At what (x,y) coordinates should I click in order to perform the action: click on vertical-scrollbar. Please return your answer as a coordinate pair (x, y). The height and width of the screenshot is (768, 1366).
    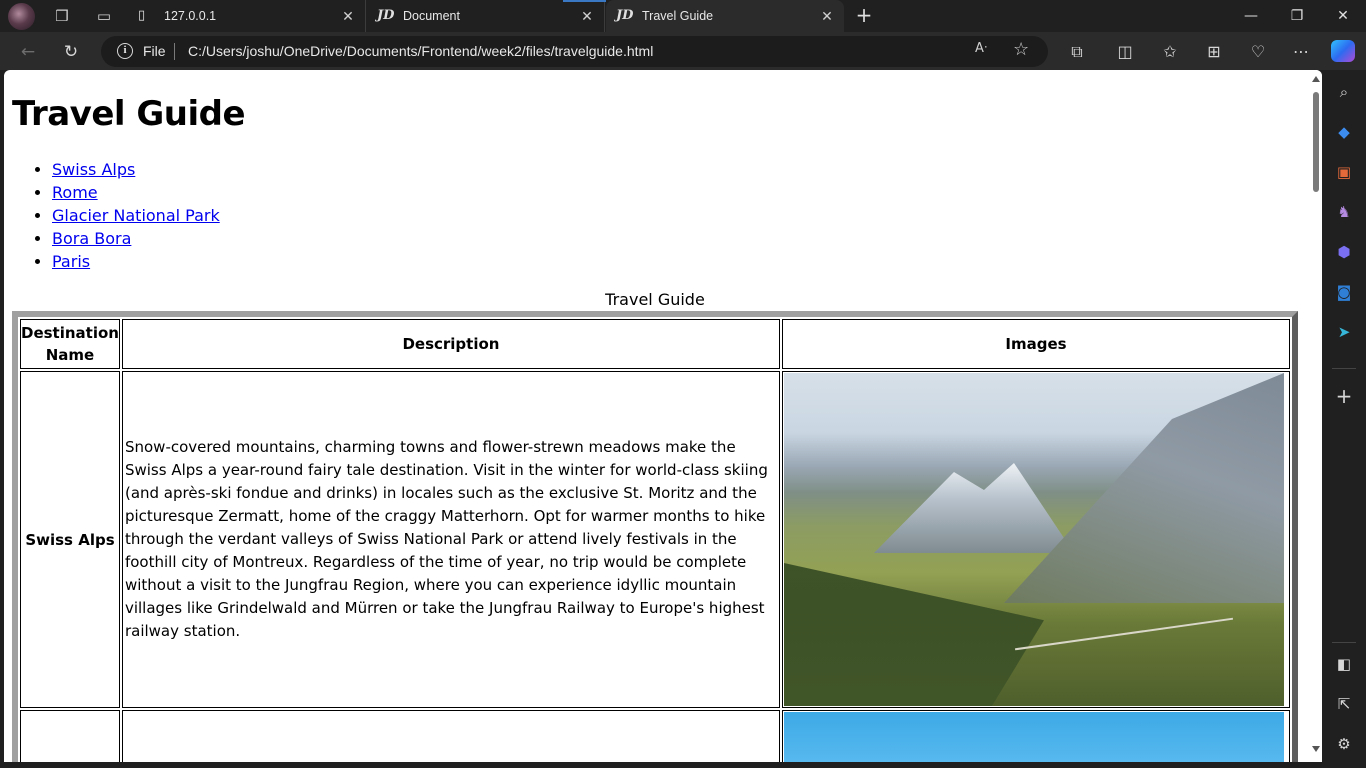
    Looking at the image, I should click on (1316, 416).